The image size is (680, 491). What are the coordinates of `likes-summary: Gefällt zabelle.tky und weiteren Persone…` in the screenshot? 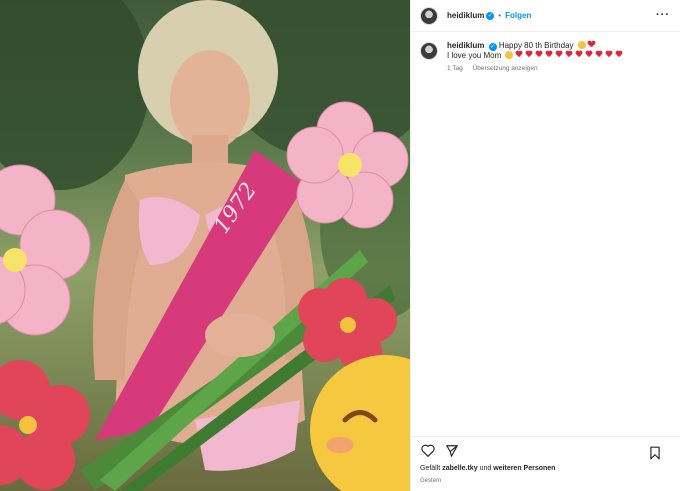 It's located at (487, 468).